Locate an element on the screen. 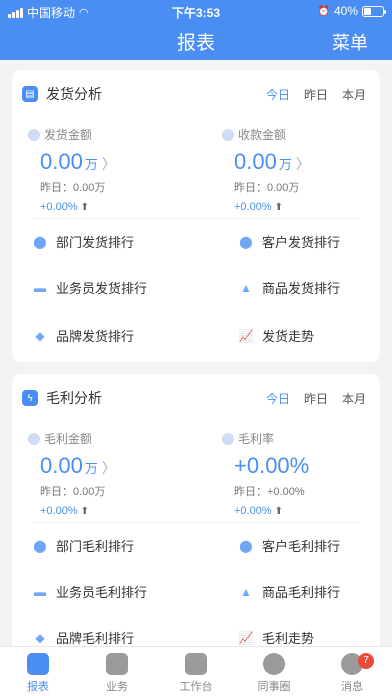  shipping-trend: 📈 发货走势 is located at coordinates (276, 335).